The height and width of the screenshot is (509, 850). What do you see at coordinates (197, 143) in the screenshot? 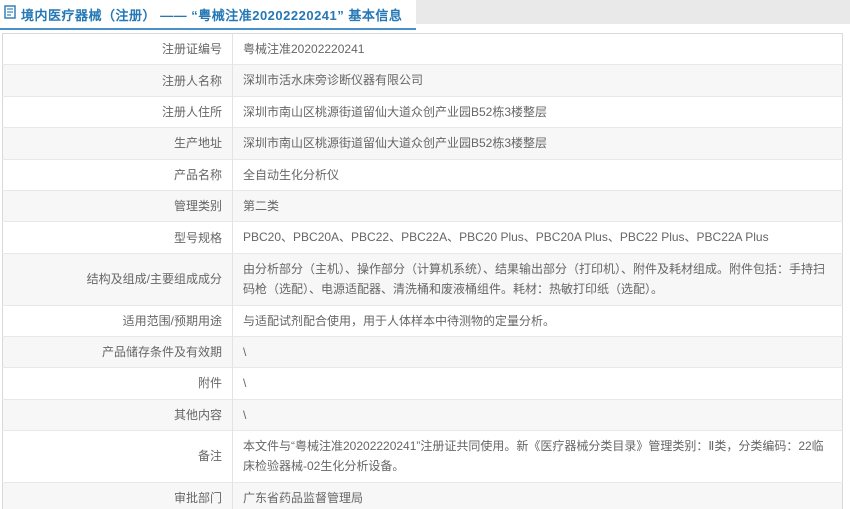
I see `row-label-text: 生产地址` at bounding box center [197, 143].